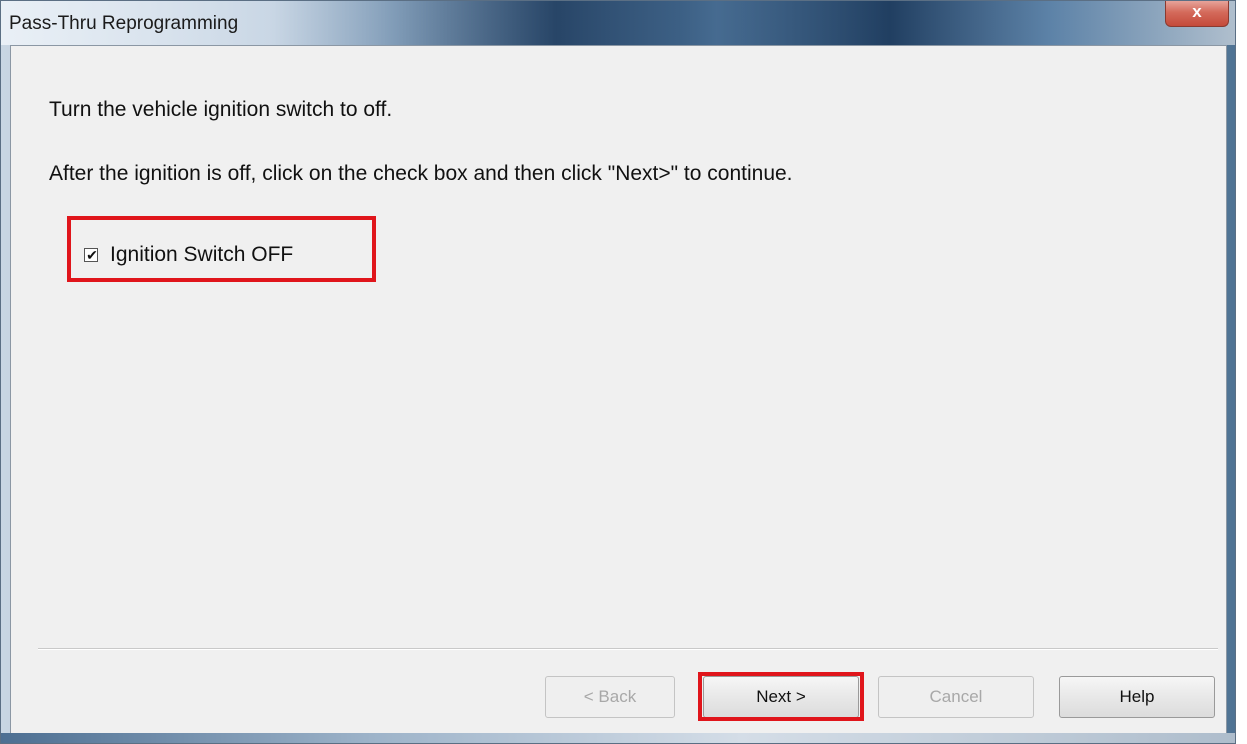 The image size is (1247, 744). I want to click on window-bottom-border, so click(618, 738).